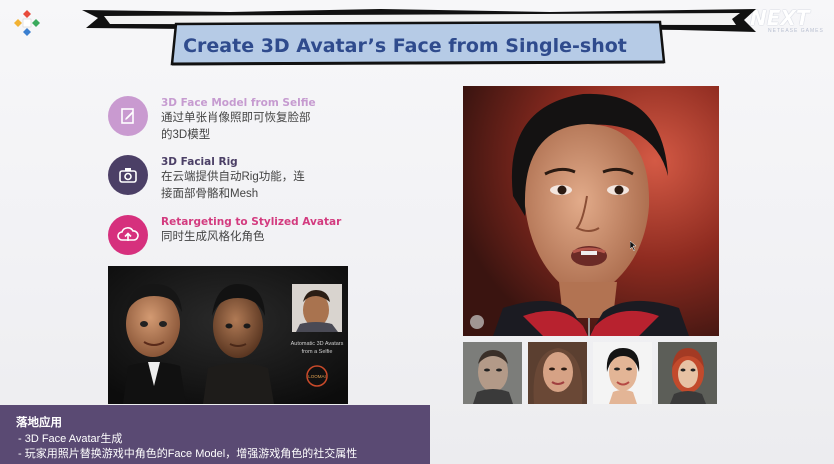  What do you see at coordinates (186, 135) in the screenshot?
I see `feature-desc-line: 的3D模型` at bounding box center [186, 135].